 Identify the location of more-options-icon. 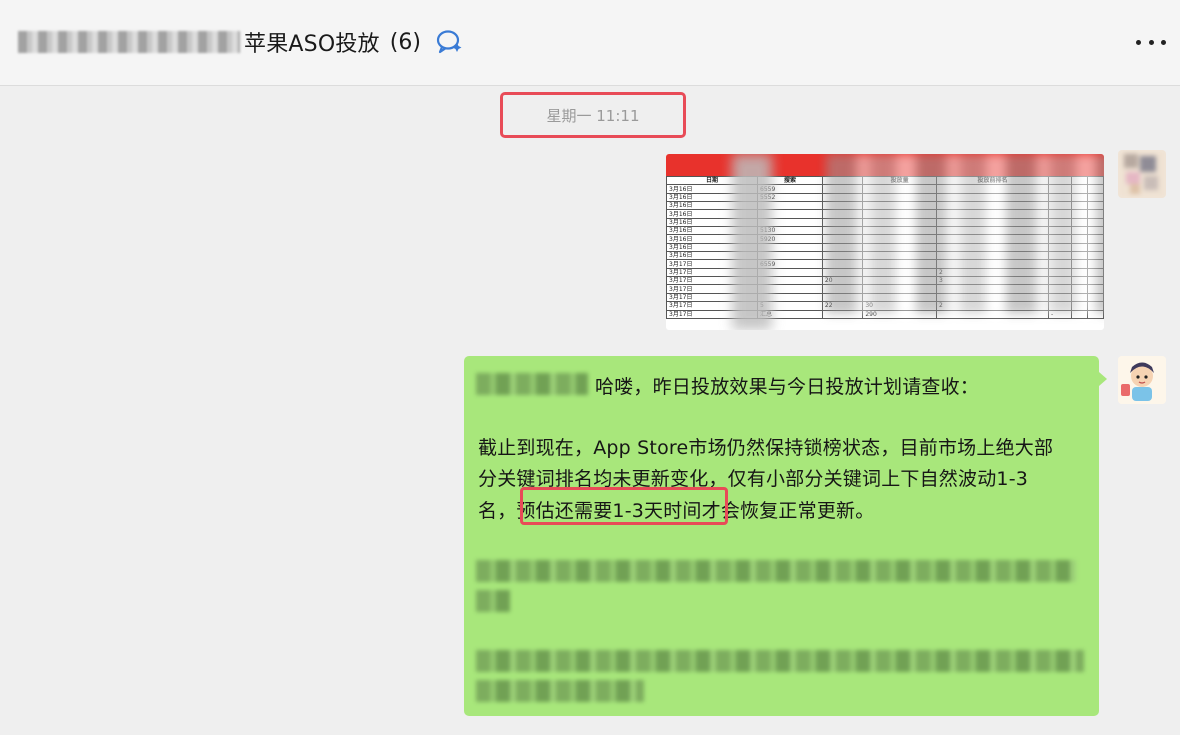
(1151, 42).